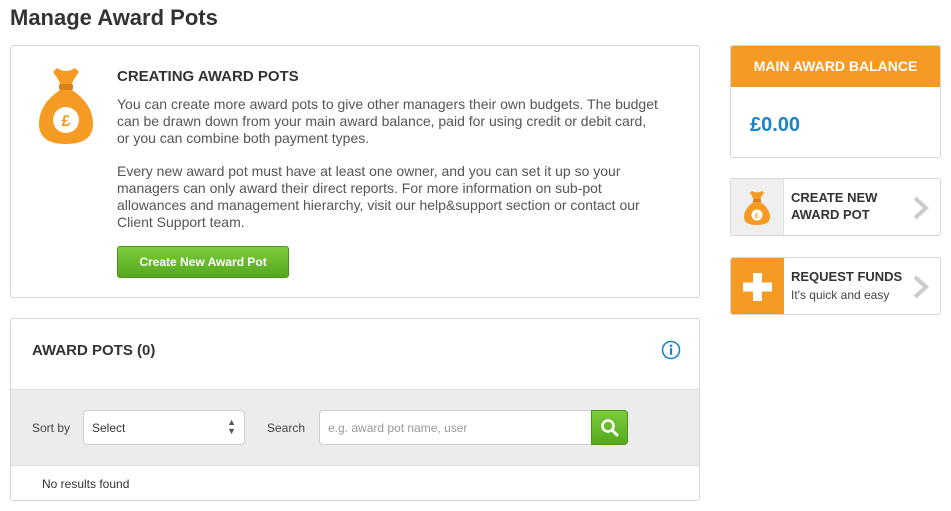  Describe the element at coordinates (455, 427) in the screenshot. I see `search-input` at that location.